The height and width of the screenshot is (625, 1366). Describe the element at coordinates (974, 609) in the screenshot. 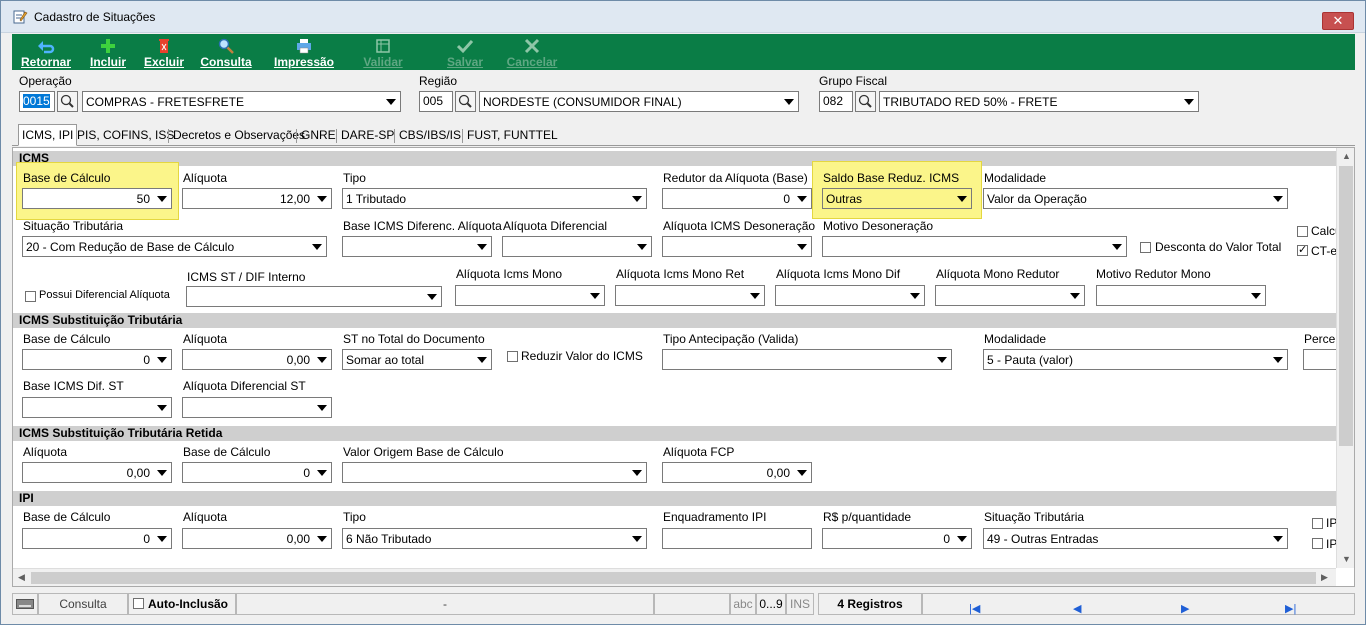

I see `first-record-icon: |◀` at that location.